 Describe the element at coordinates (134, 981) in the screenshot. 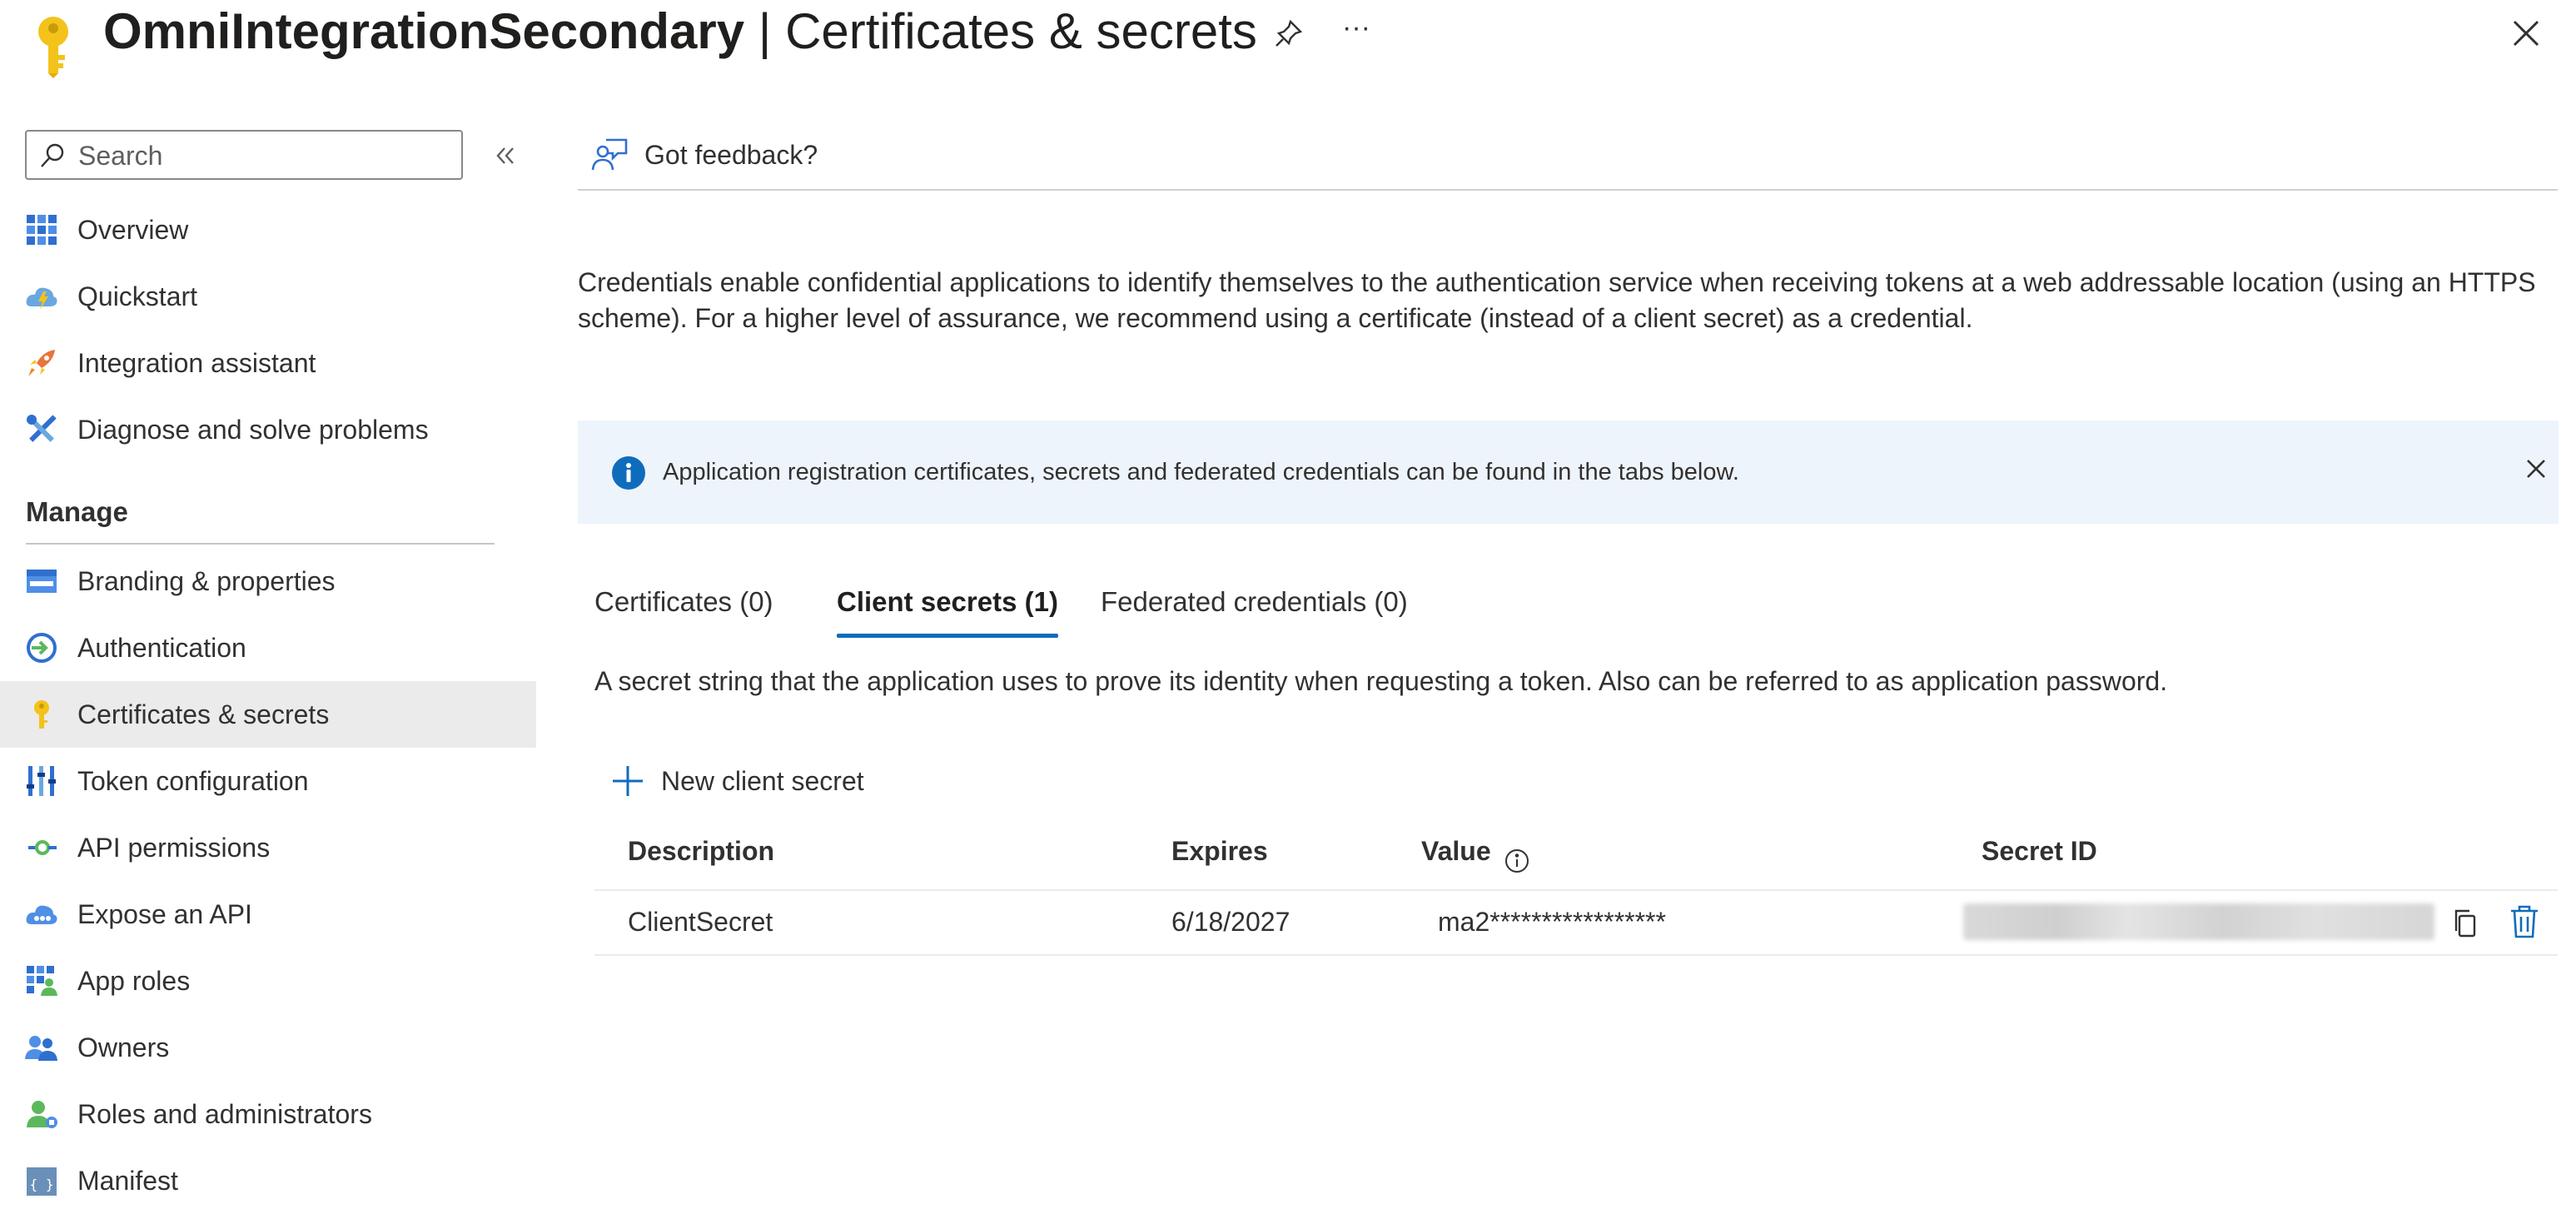

I see `sidebar-item-label: App roles` at that location.